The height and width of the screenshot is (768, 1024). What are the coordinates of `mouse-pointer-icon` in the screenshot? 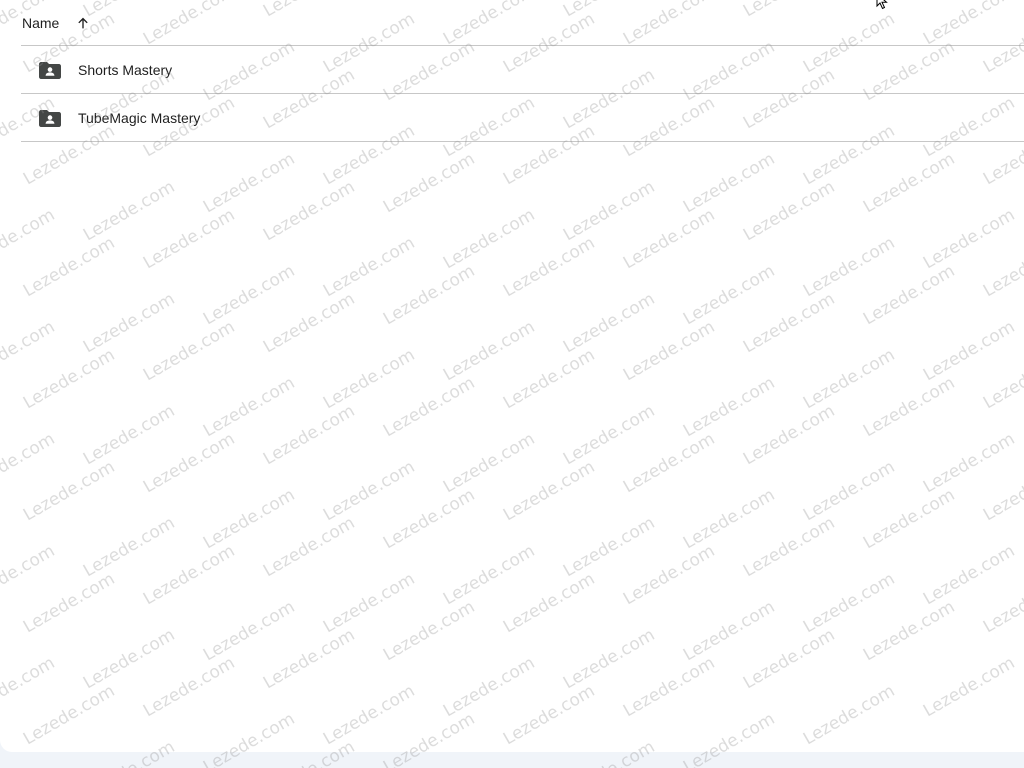 It's located at (882, 5).